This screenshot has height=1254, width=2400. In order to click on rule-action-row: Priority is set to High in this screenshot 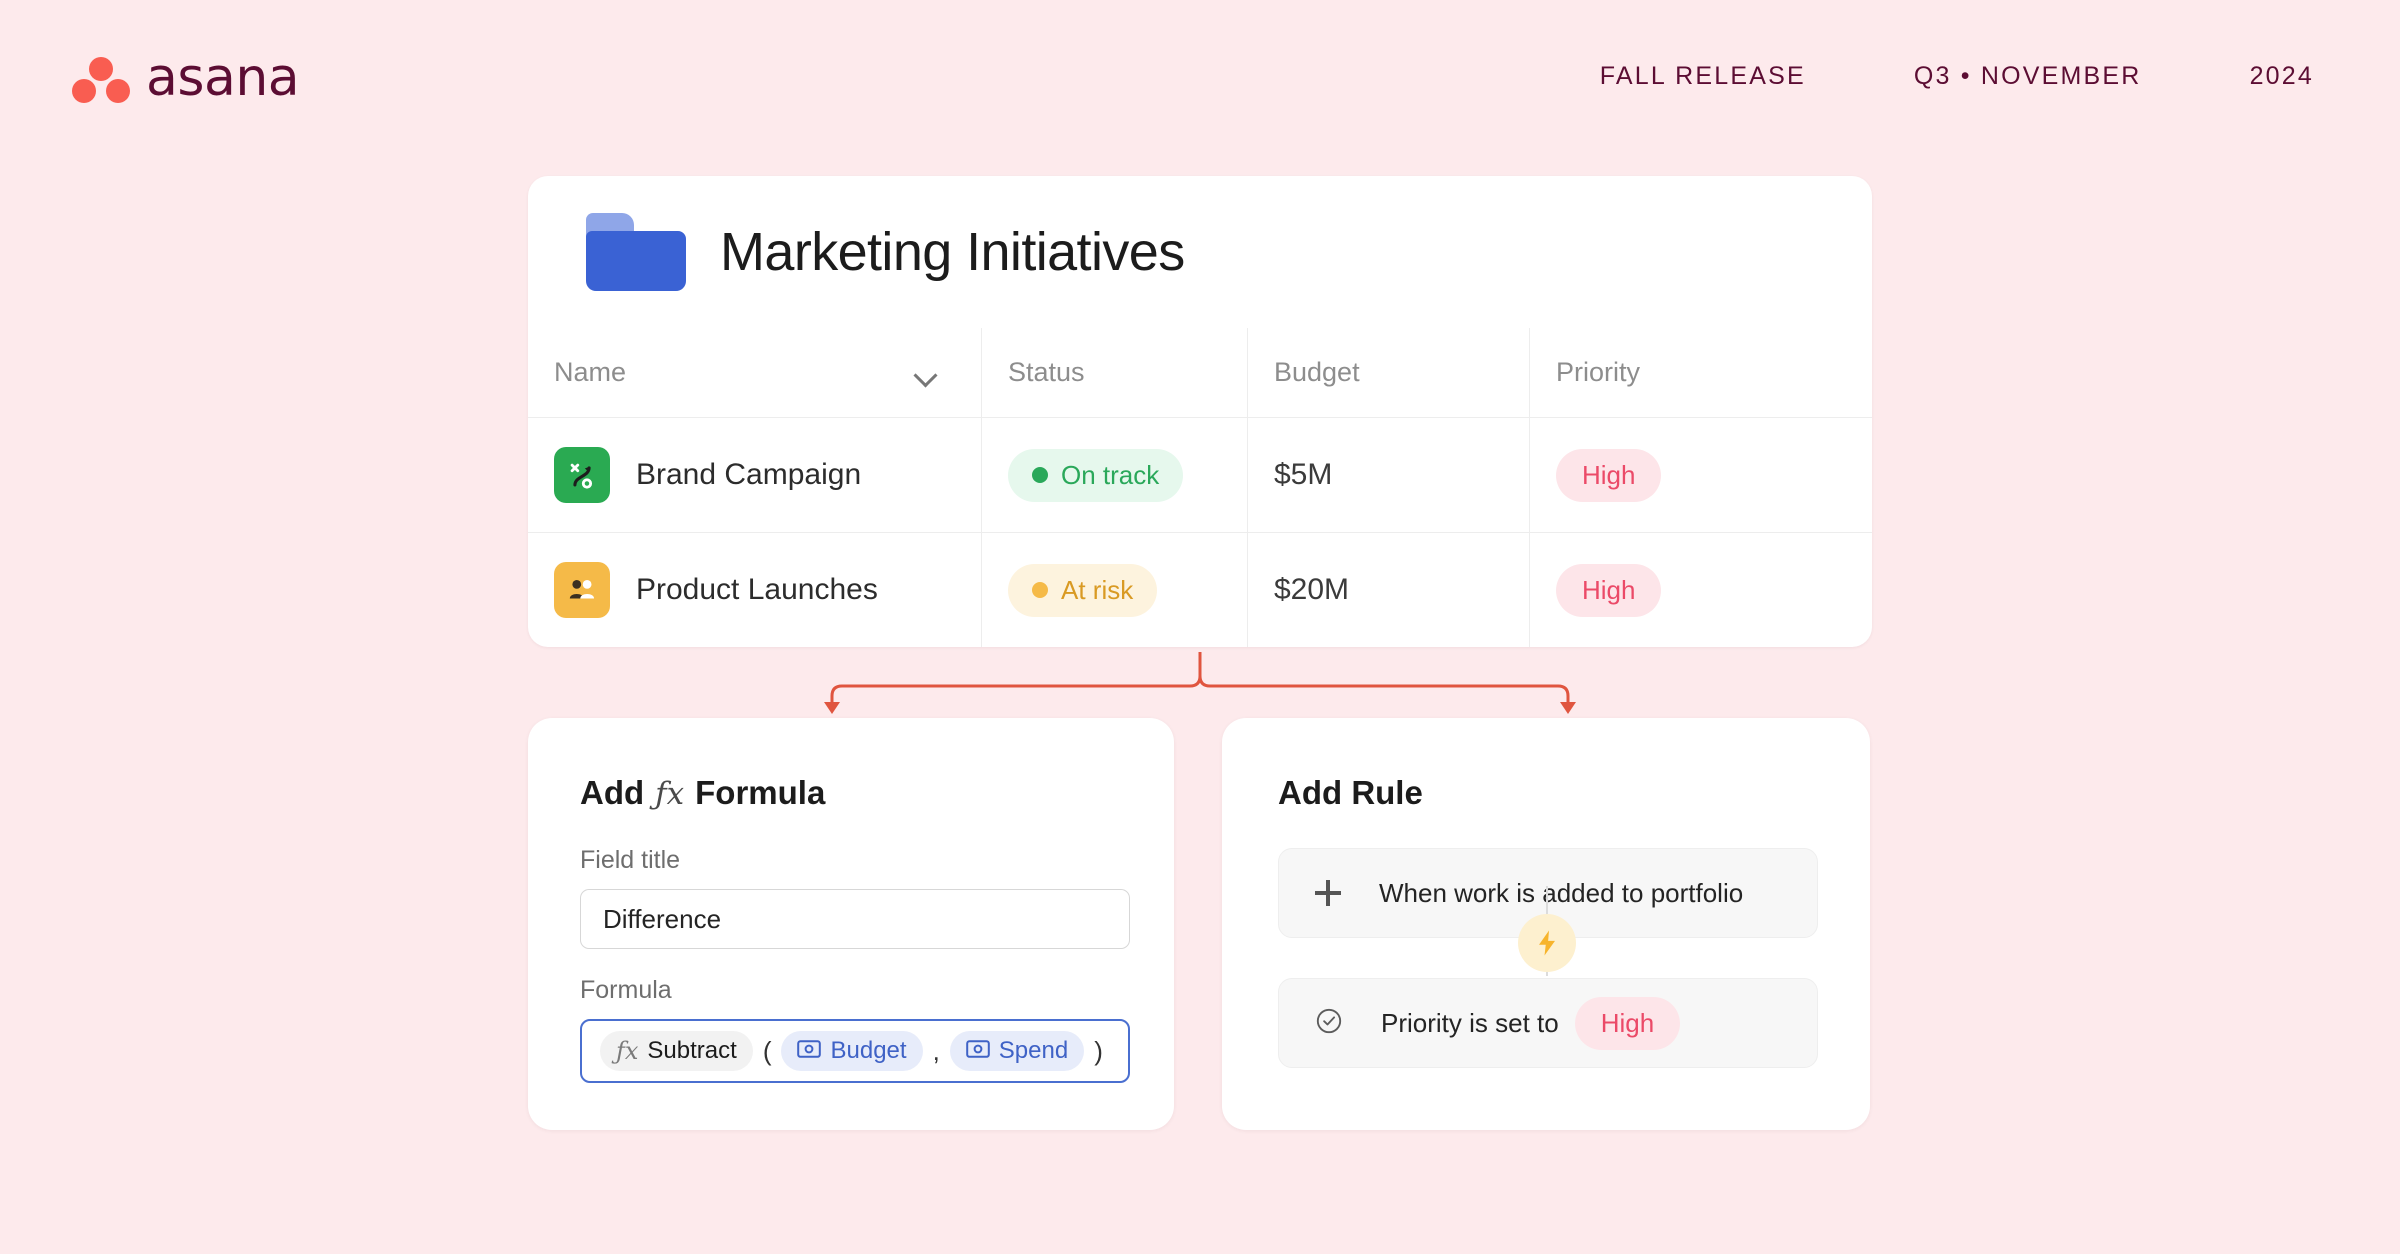, I will do `click(1548, 1023)`.